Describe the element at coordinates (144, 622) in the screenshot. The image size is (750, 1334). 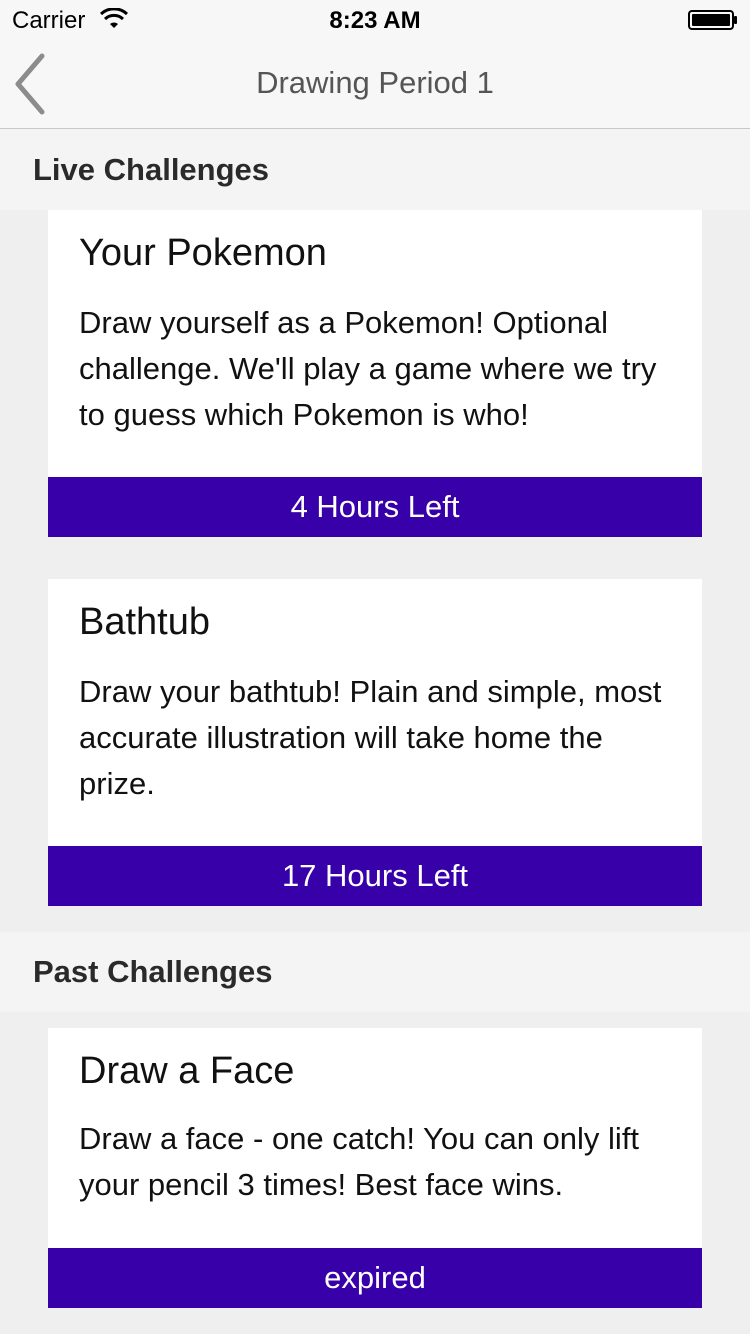
I see `challenge-title: Bathtub` at that location.